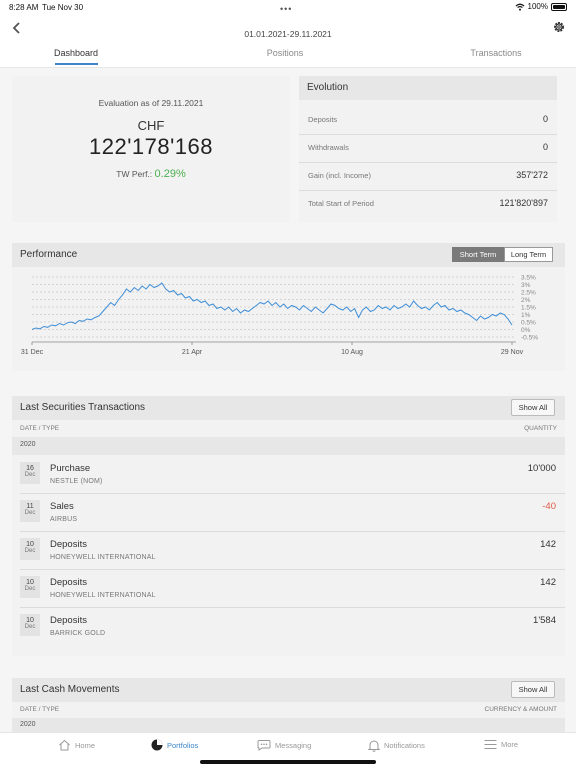 This screenshot has height=768, width=576. I want to click on transaction-row: 16 Dec Purchase NESTLE (NOM) 10'000, so click(288, 474).